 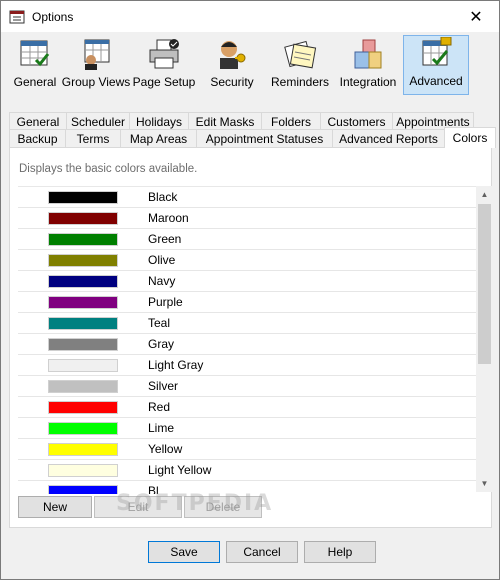 I want to click on color-row: Light Gray, so click(x=252, y=365).